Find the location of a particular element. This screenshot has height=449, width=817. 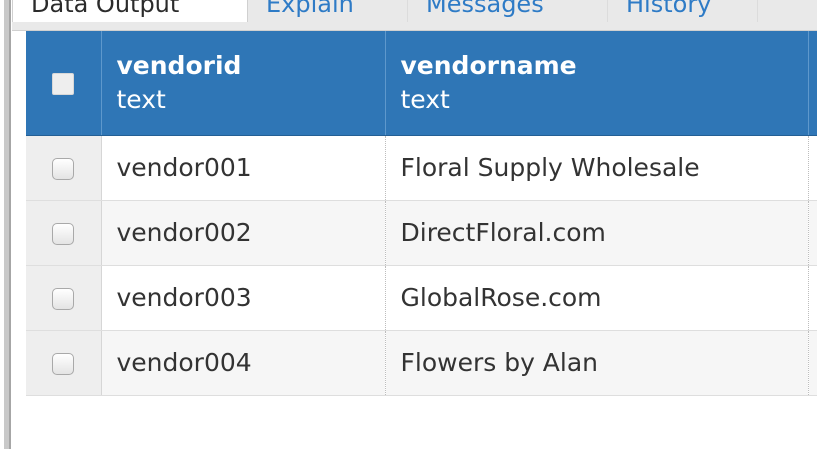

select-all-checkbox is located at coordinates (63, 83).